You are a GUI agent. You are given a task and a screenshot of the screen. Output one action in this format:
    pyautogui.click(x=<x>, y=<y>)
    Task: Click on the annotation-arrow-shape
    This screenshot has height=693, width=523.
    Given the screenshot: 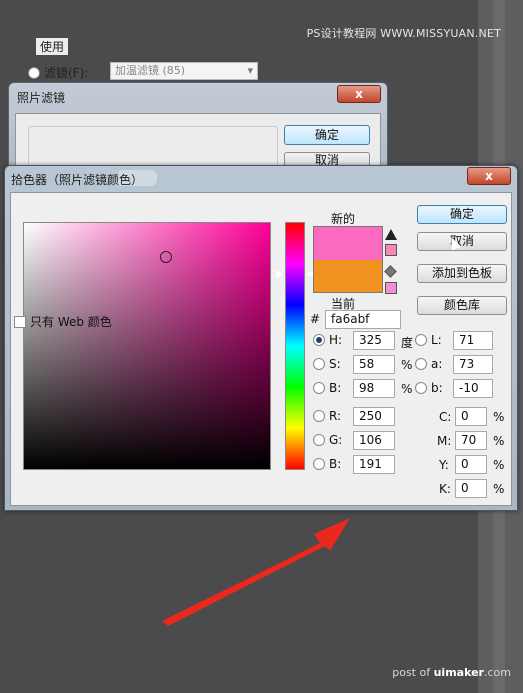 What is the action you would take?
    pyautogui.click(x=256, y=572)
    